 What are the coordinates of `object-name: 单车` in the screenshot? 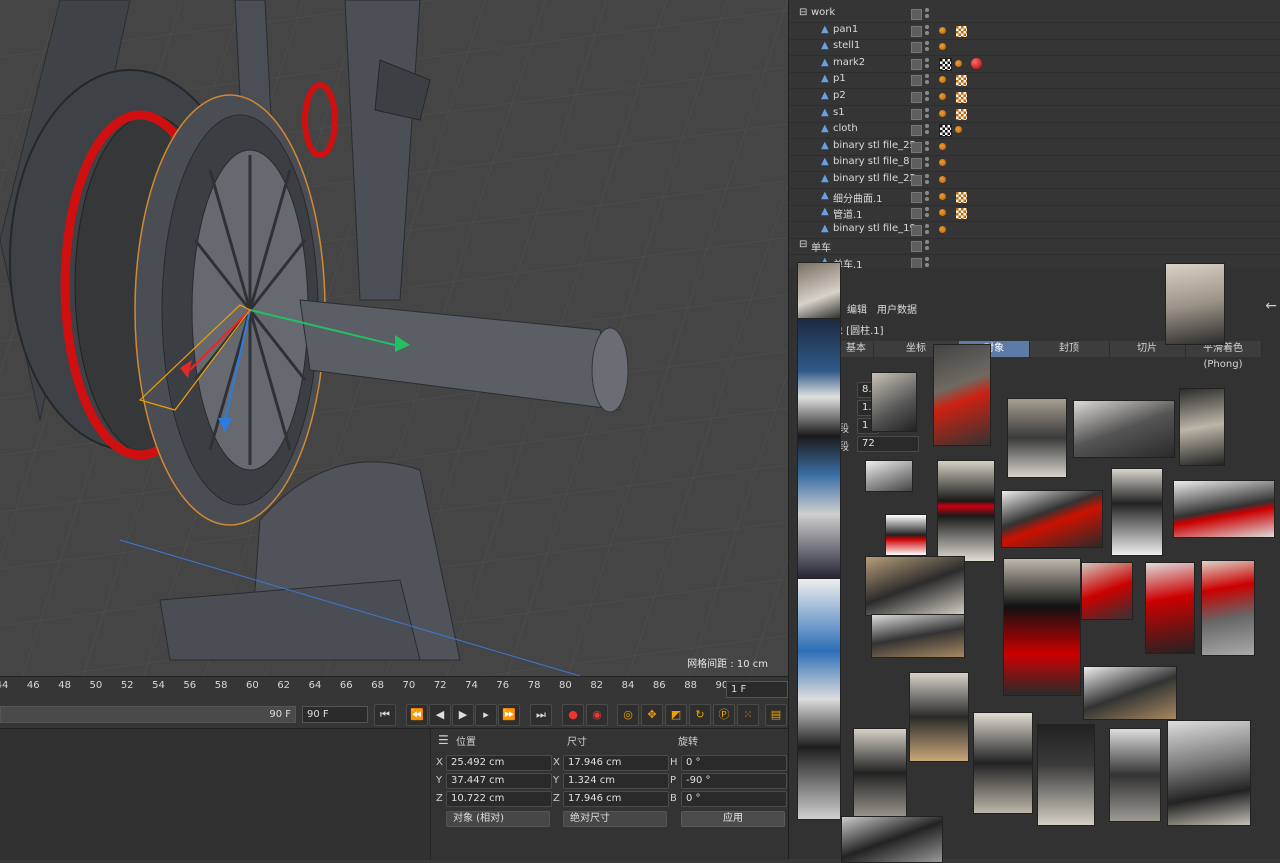 It's located at (821, 246).